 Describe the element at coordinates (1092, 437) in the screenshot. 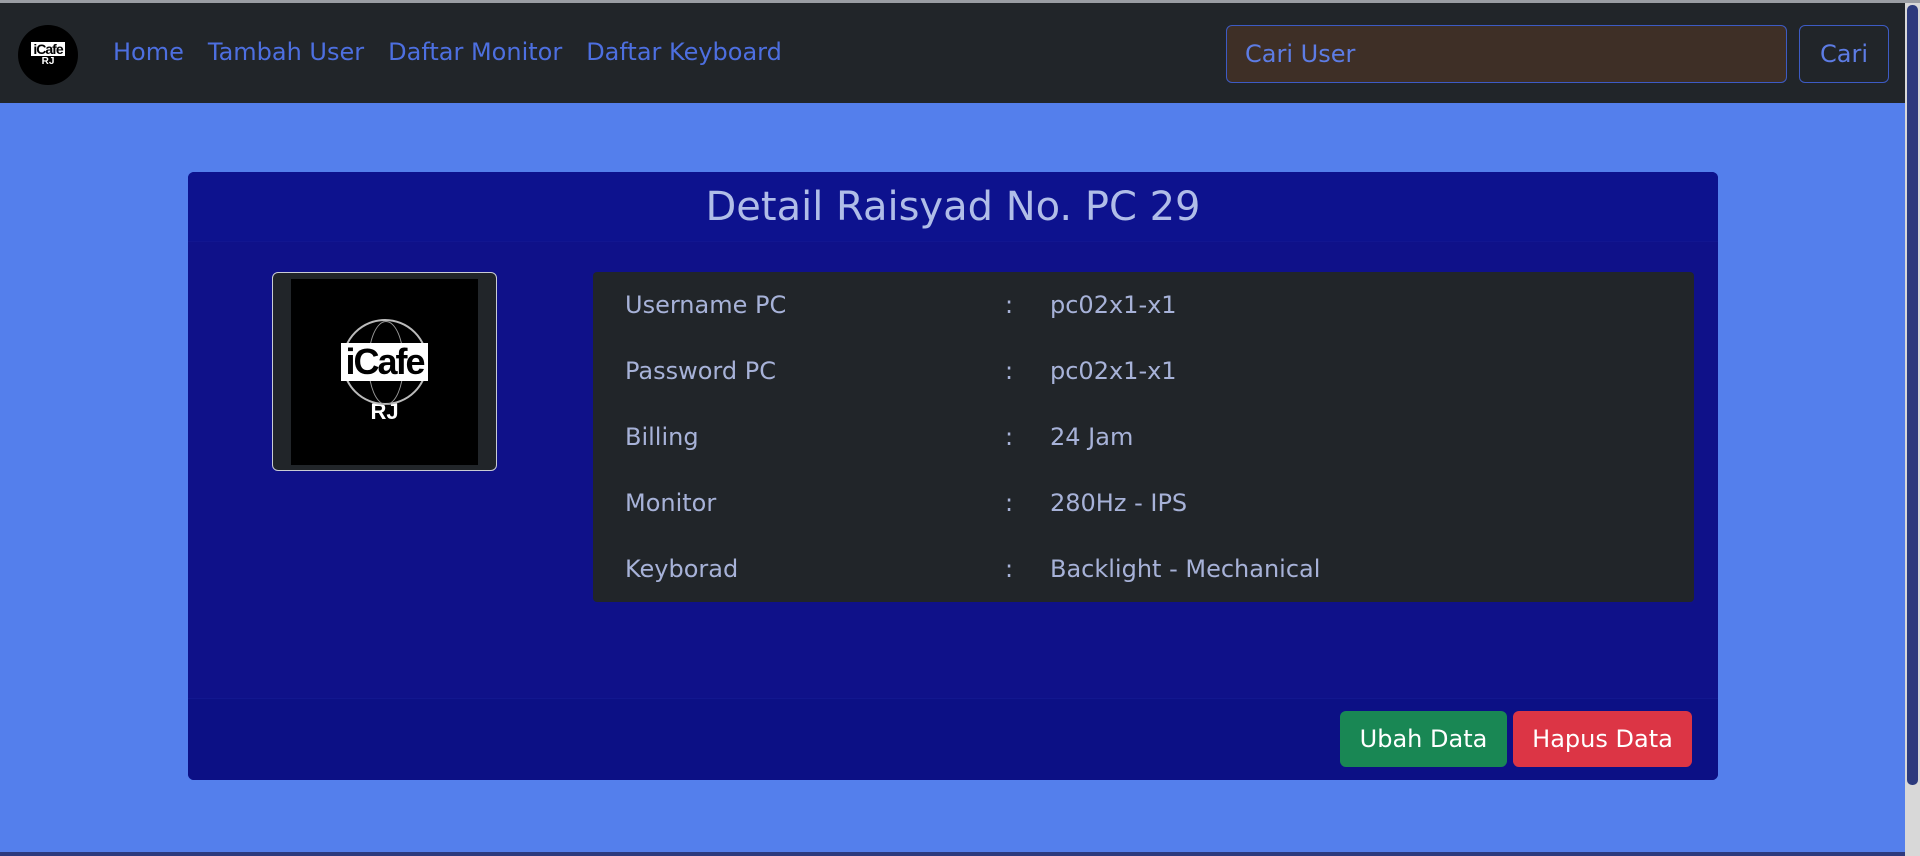

I see `row-value: 24 Jam` at that location.